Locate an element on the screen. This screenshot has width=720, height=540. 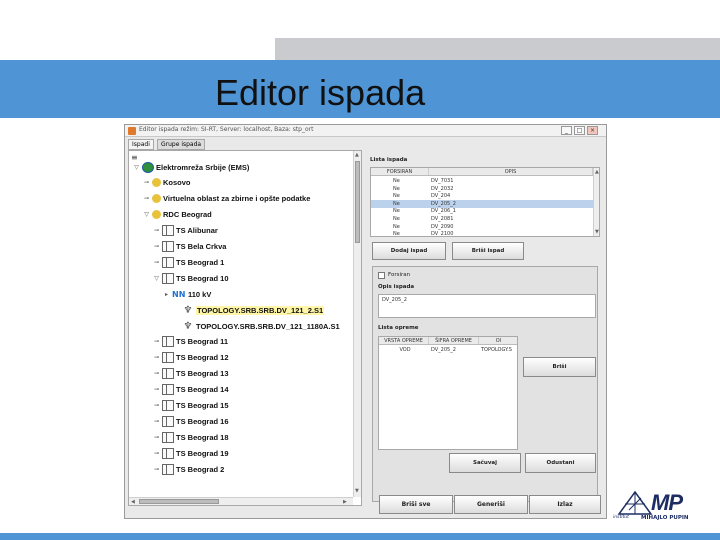
tree-node-label: Kosovo is located at coordinates (177, 183).